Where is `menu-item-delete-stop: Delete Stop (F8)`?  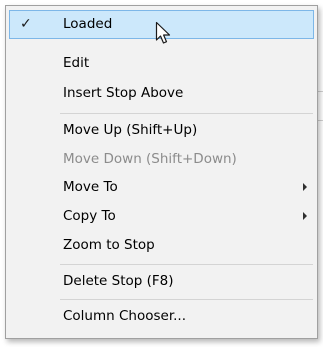
menu-item-delete-stop: Delete Stop (F8) is located at coordinates (161, 281).